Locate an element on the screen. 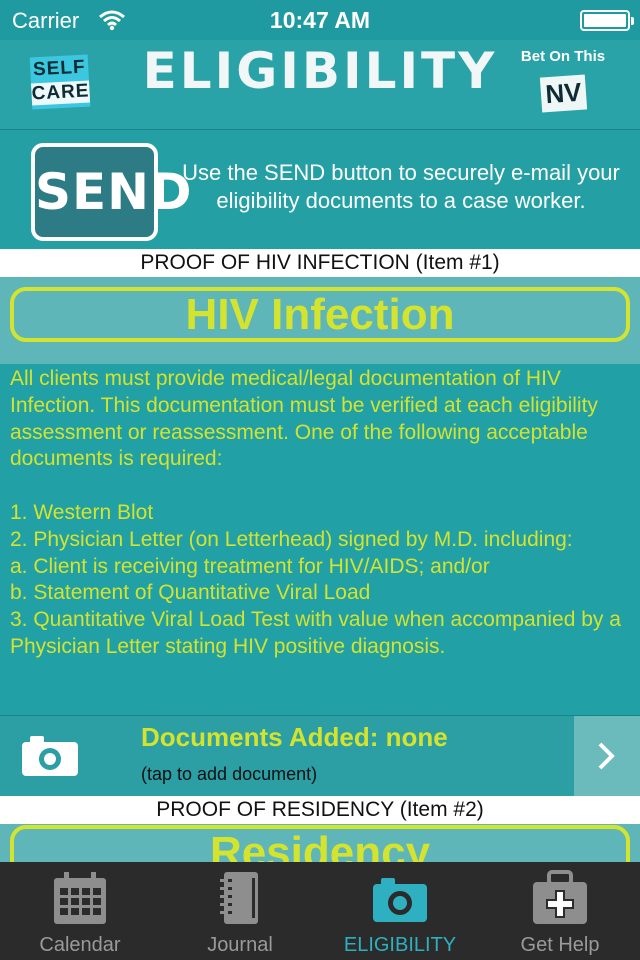 The width and height of the screenshot is (640, 960). status-bar: Carrier 10:47 AM is located at coordinates (320, 20).